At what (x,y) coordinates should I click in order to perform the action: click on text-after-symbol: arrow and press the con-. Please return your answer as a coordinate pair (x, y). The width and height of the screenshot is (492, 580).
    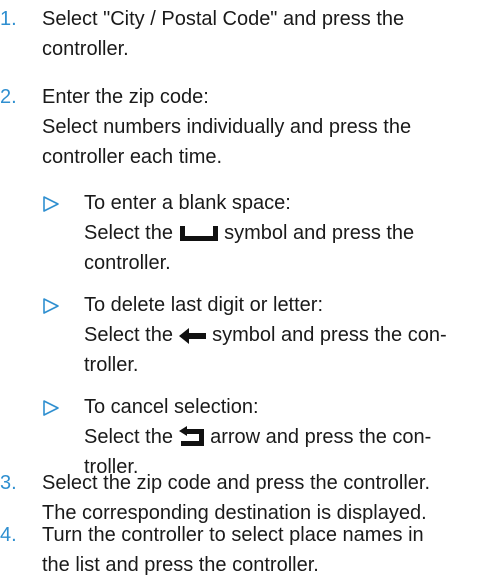
    Looking at the image, I should click on (321, 437).